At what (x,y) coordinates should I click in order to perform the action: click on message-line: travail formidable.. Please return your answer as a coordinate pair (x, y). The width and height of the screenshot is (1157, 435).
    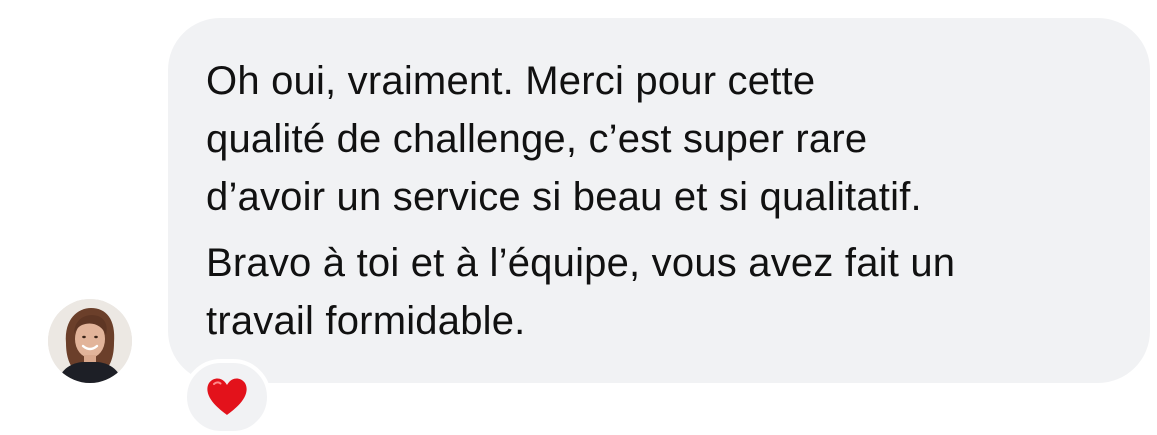
    Looking at the image, I should click on (366, 321).